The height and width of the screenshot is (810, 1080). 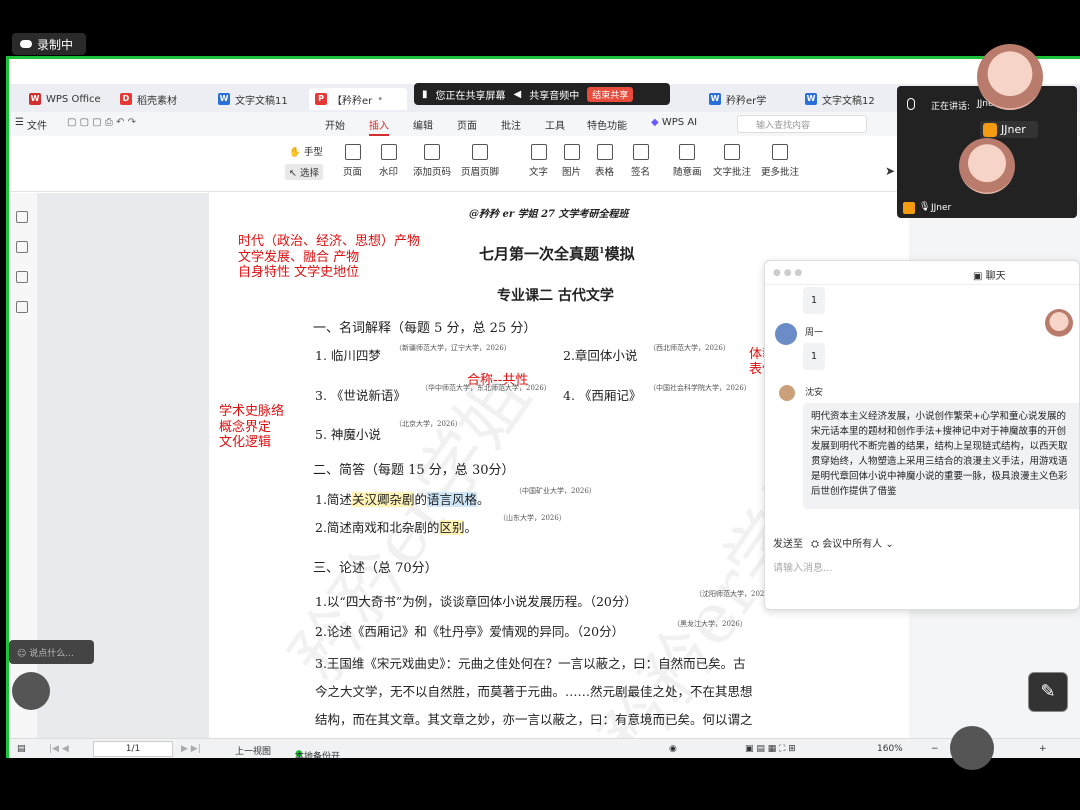 I want to click on search-input: 输入查找内容, so click(x=802, y=124).